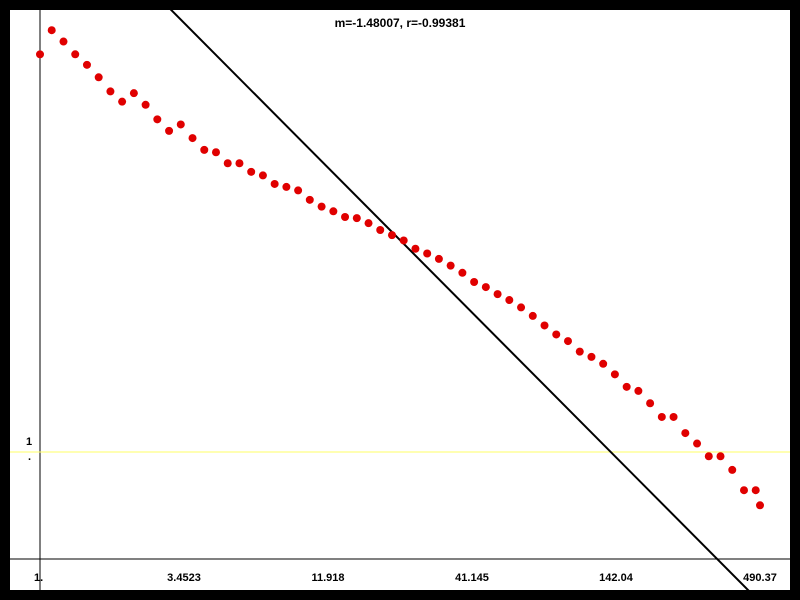 The height and width of the screenshot is (600, 800). I want to click on x-tick-label: 11.918, so click(327, 578).